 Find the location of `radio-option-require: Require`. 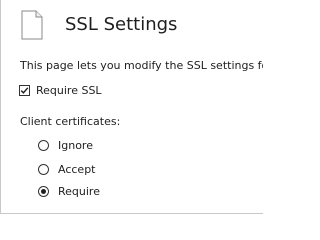

radio-option-require: Require is located at coordinates (69, 191).